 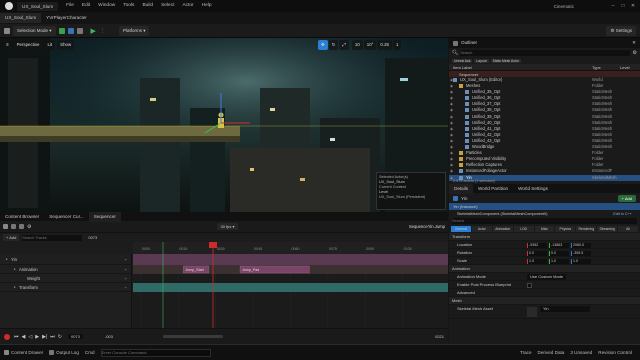 What do you see at coordinates (37, 337) in the screenshot?
I see `transport-play-icon: ▶` at bounding box center [37, 337].